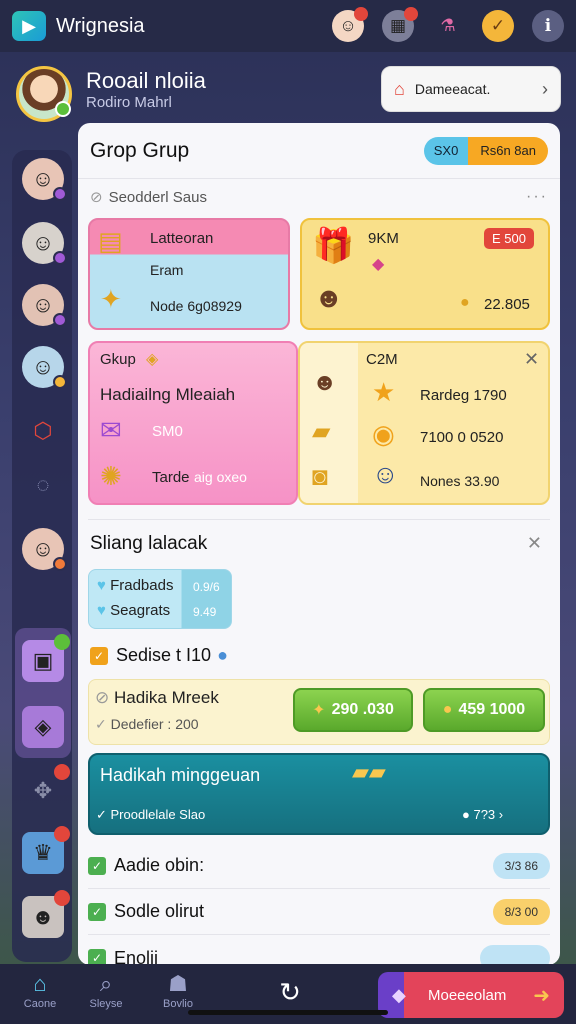  What do you see at coordinates (508, 150) in the screenshot?
I see `currency-pill-right: Rs6n 8an` at bounding box center [508, 150].